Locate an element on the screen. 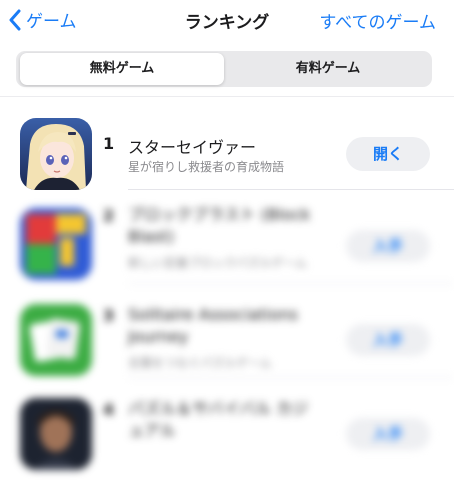  app-subtitle: 星が宿りし救援者の育成物語 is located at coordinates (206, 167).